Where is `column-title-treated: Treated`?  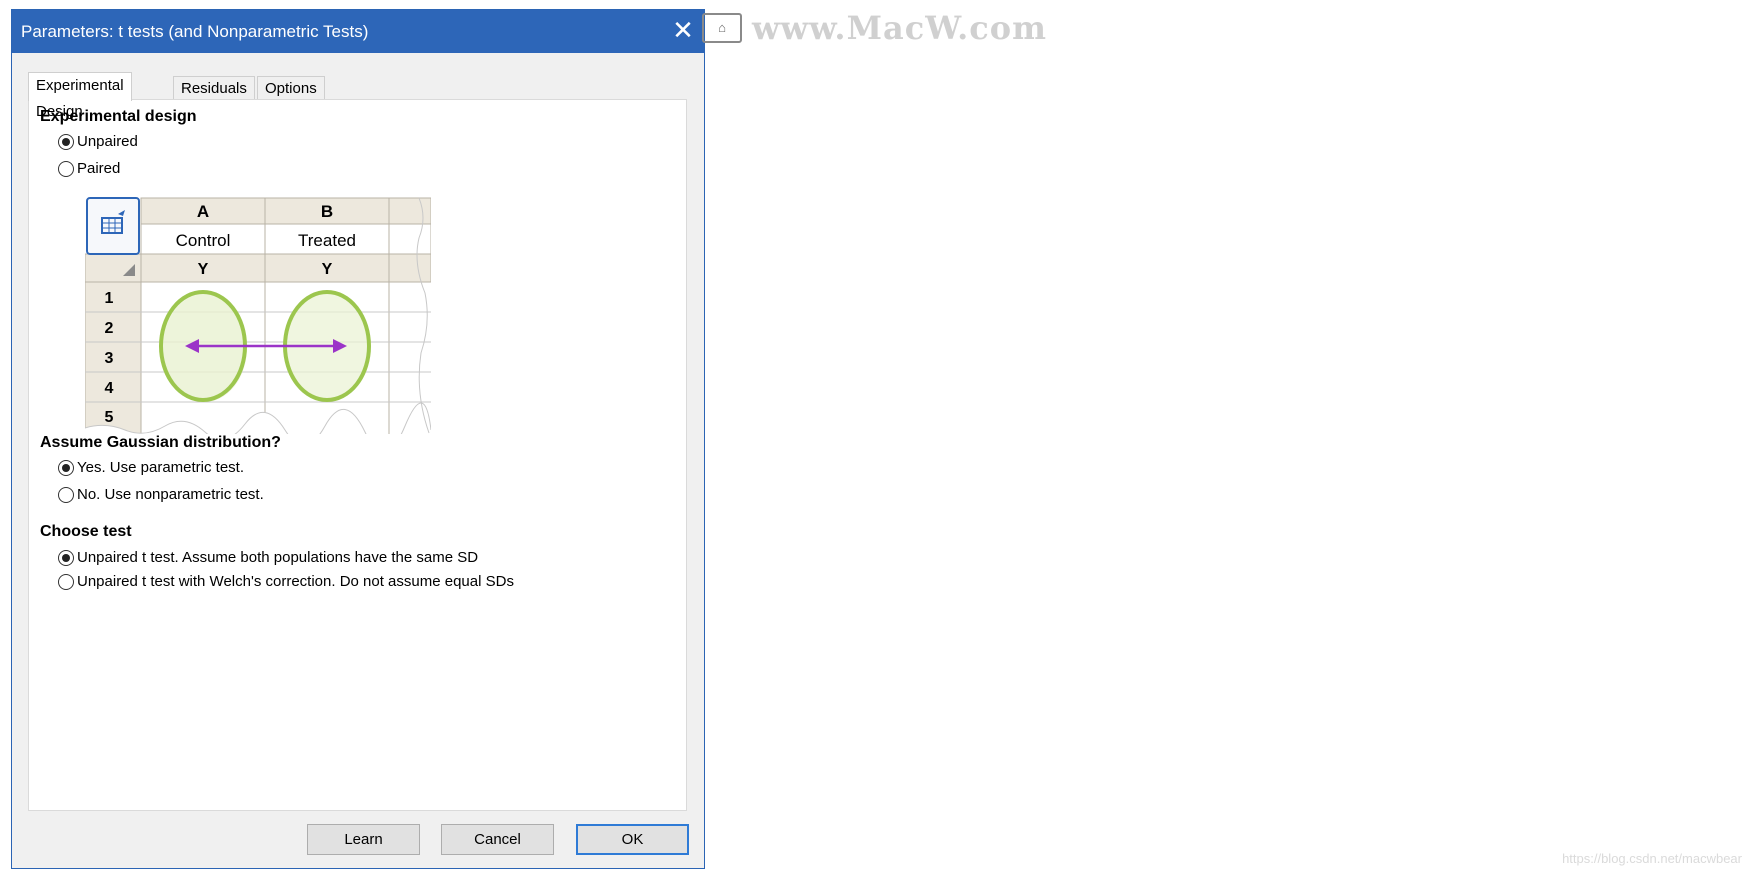
column-title-treated: Treated is located at coordinates (327, 240).